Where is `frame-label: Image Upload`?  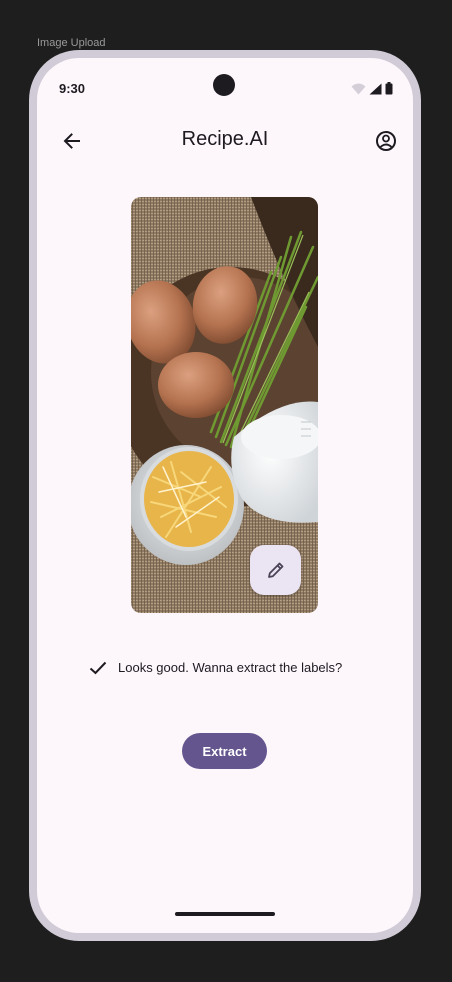 frame-label: Image Upload is located at coordinates (71, 43).